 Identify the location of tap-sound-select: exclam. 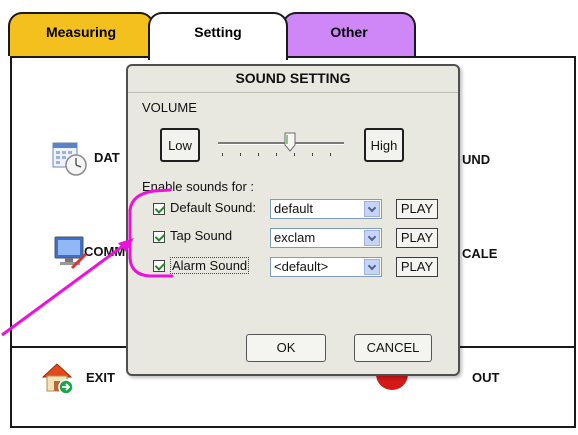
(326, 238).